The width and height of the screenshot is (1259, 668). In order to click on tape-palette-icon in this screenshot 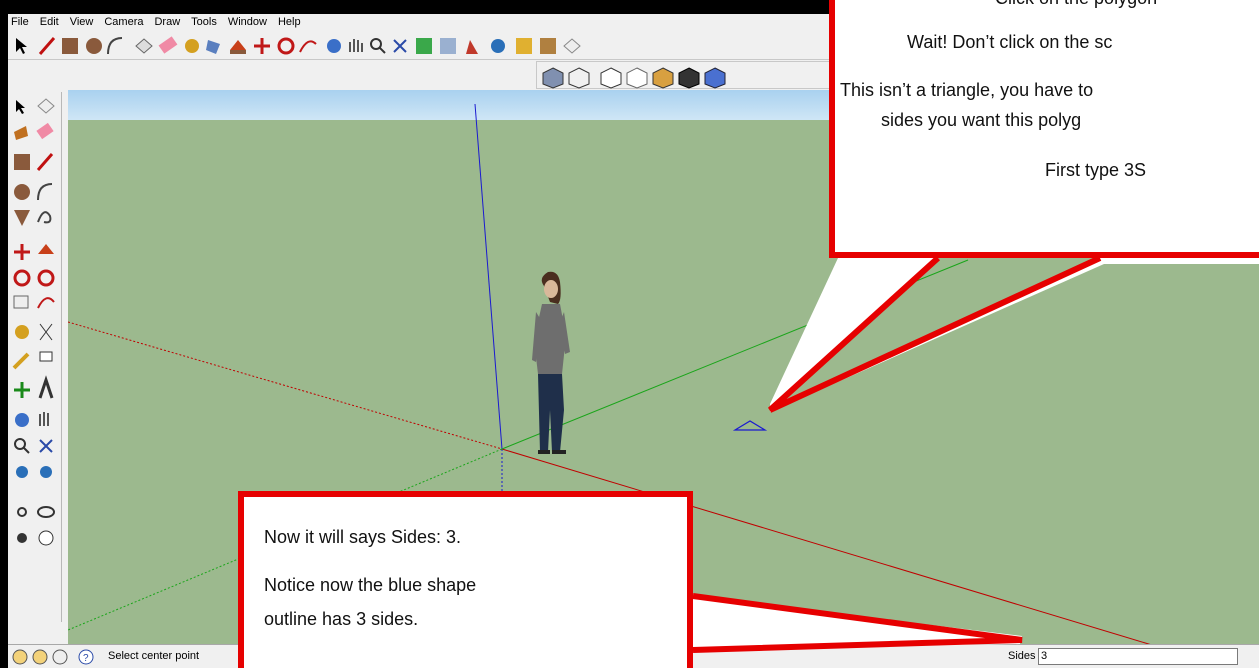, I will do `click(22, 332)`.